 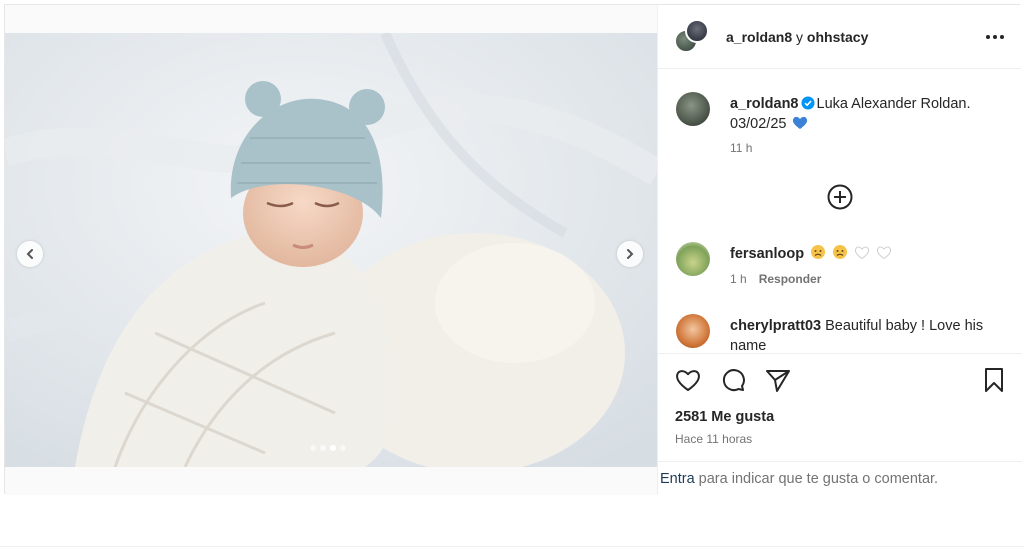 I want to click on action-bar, so click(x=840, y=379).